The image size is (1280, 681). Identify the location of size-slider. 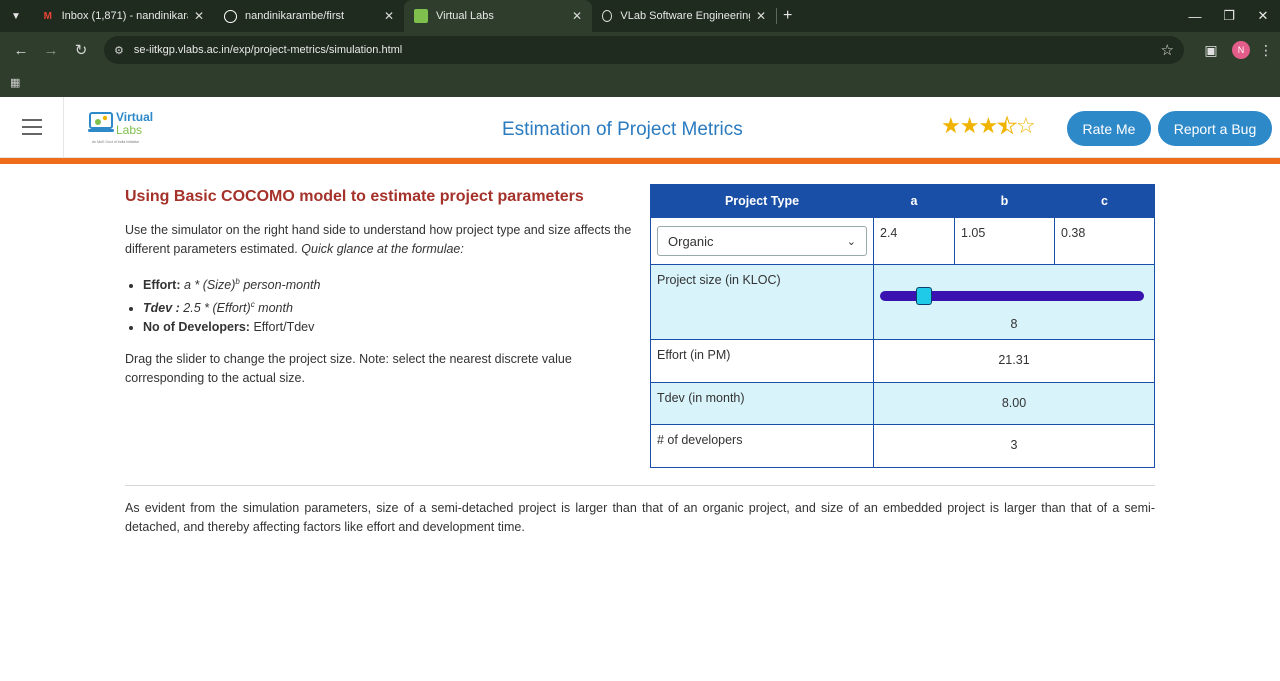
(1012, 296).